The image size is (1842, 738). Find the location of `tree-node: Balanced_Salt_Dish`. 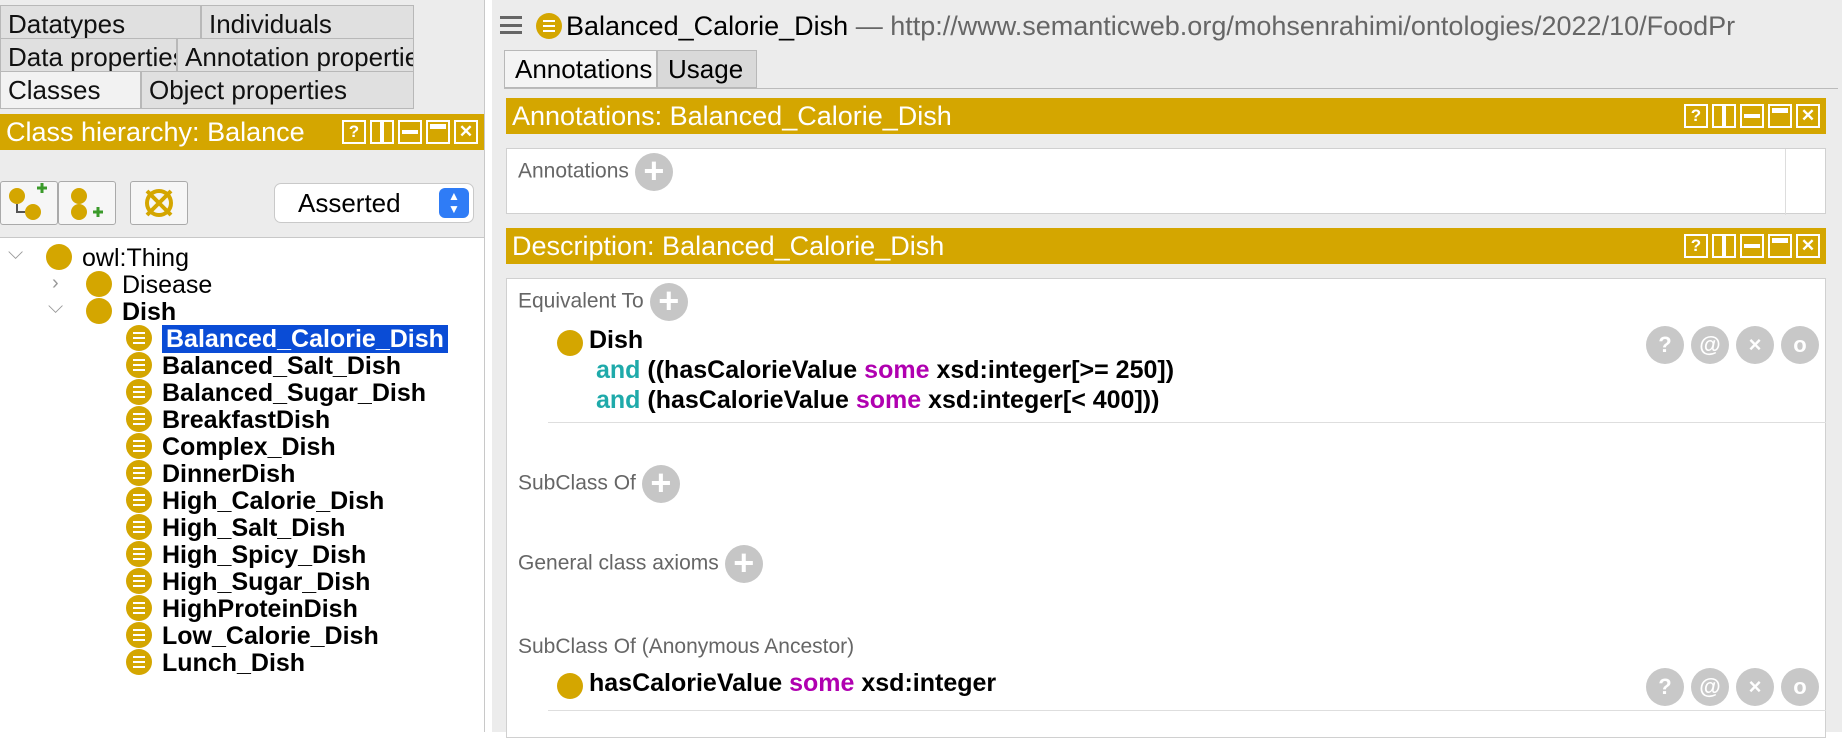

tree-node: Balanced_Salt_Dish is located at coordinates (263, 366).